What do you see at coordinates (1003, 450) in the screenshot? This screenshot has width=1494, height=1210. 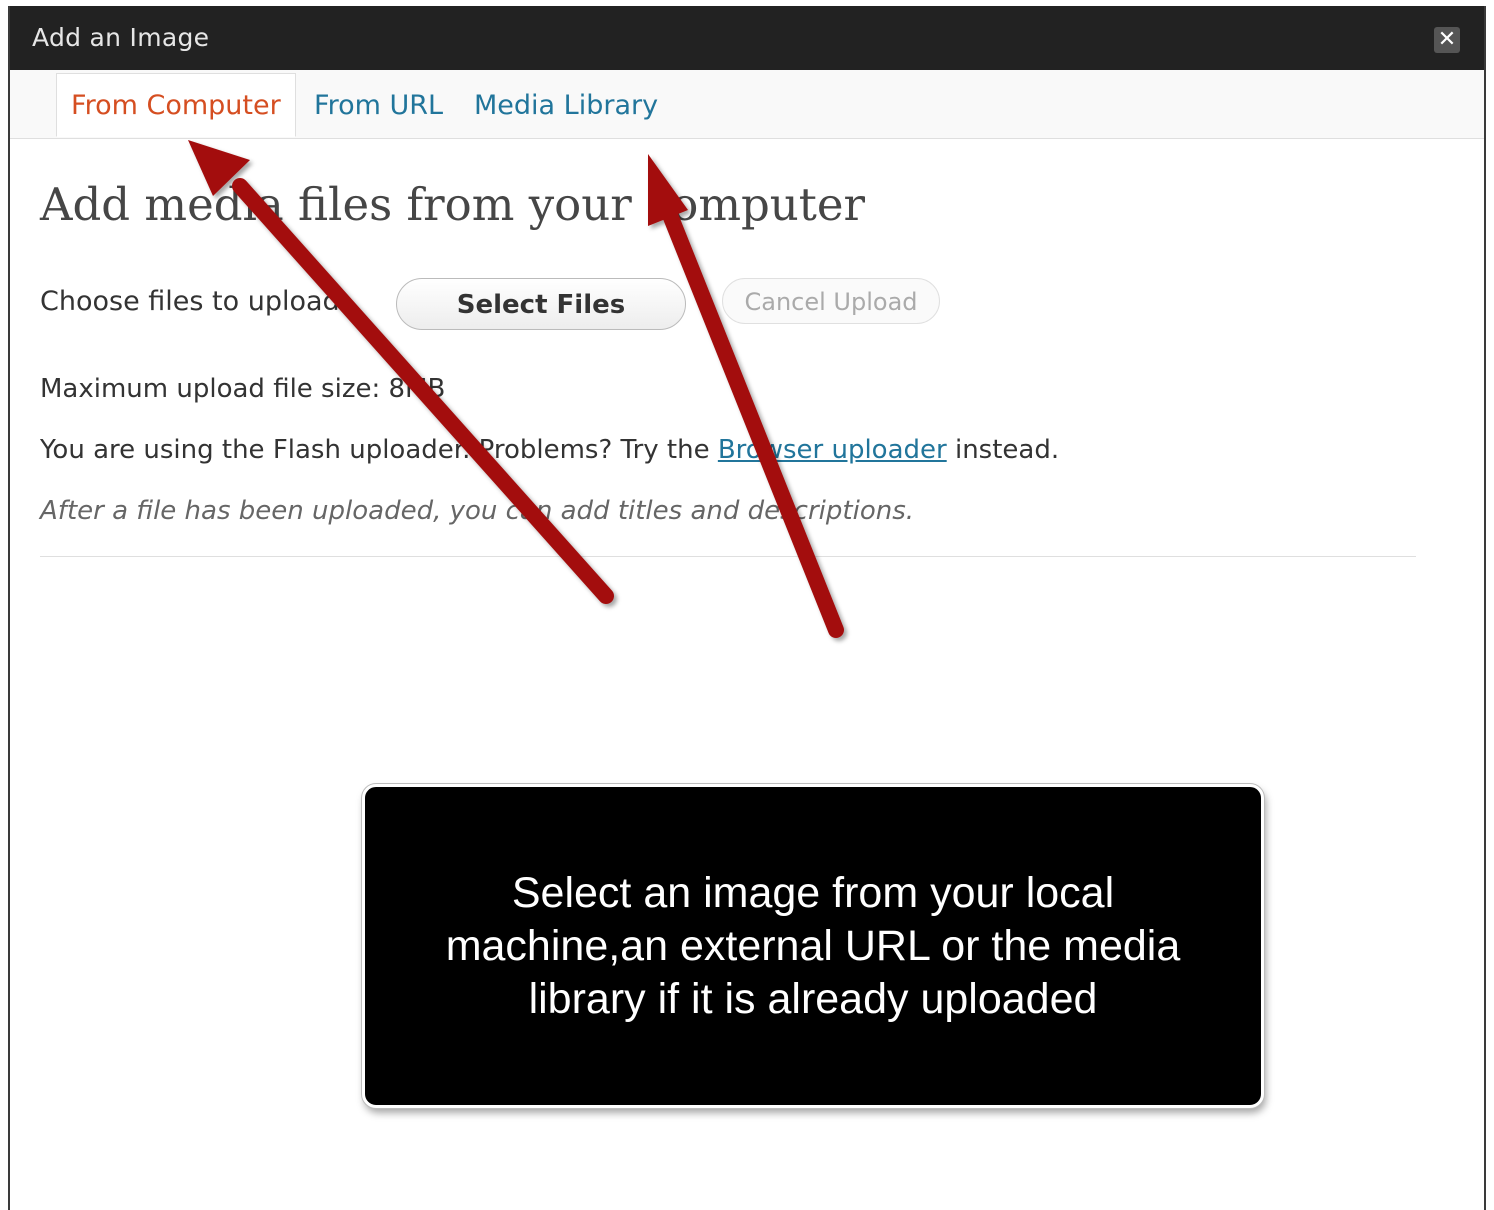 I see `flash-notice-suffix: instead.` at bounding box center [1003, 450].